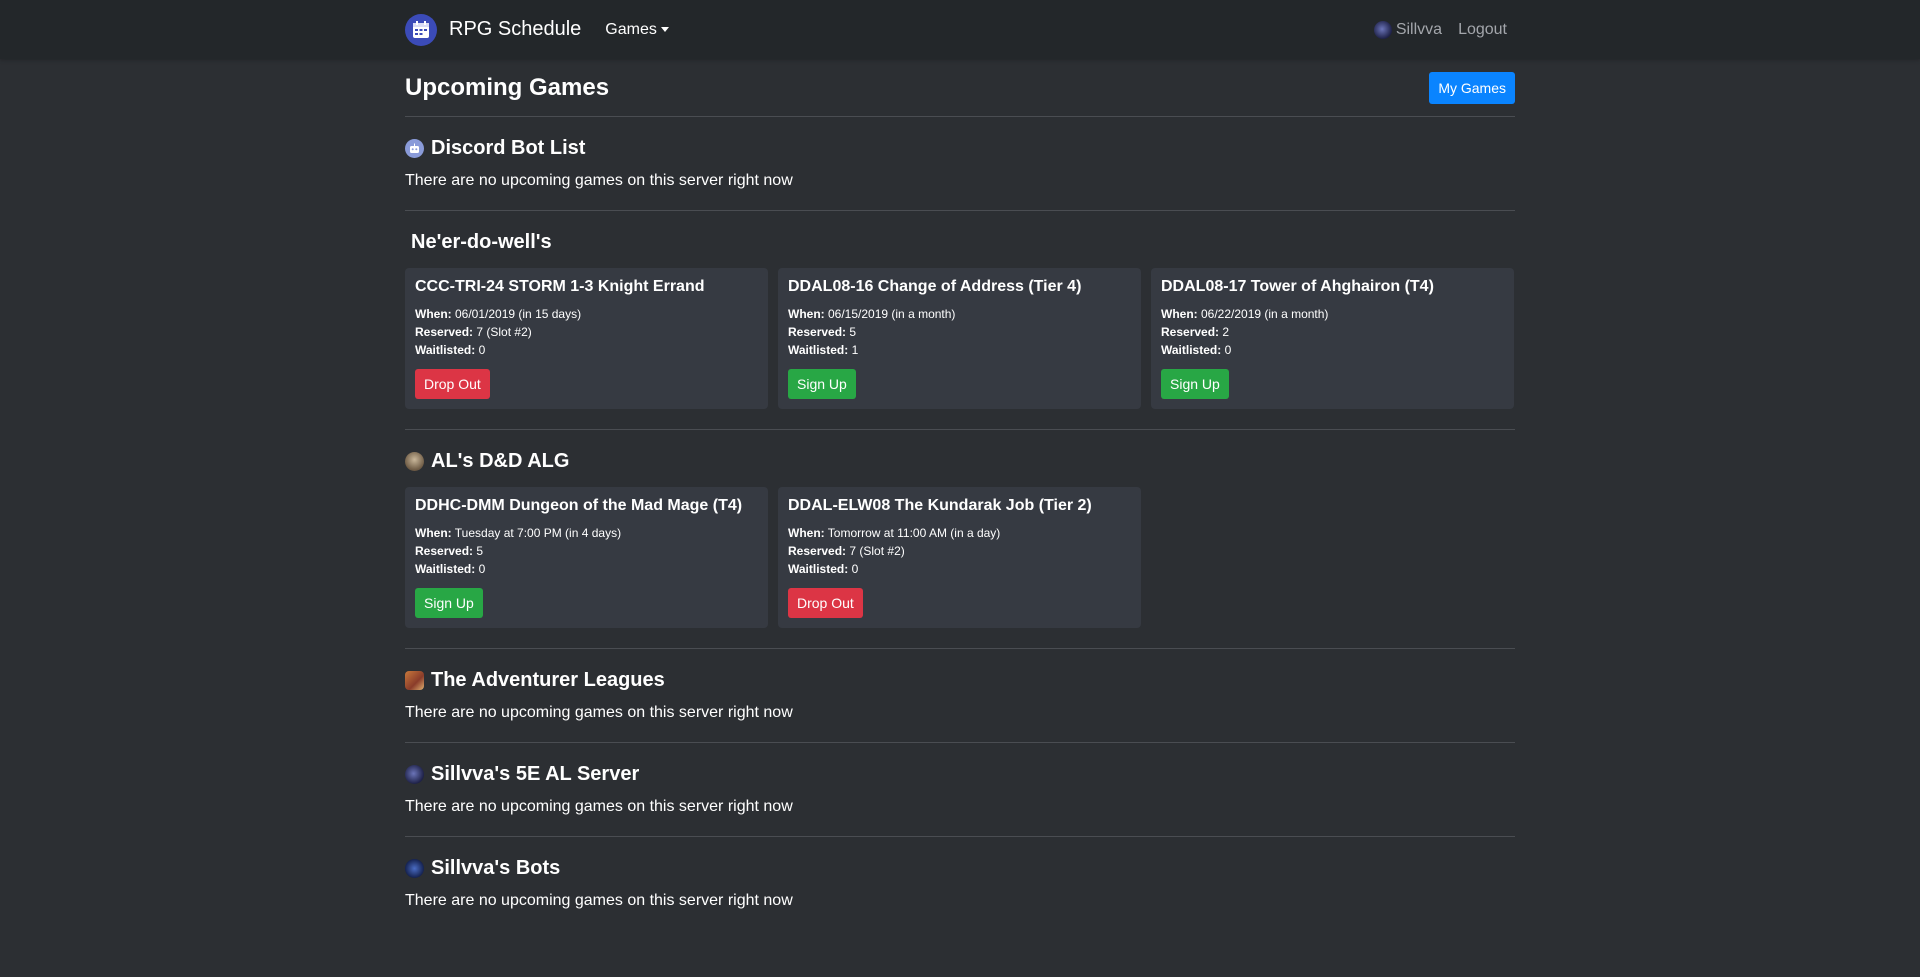 The width and height of the screenshot is (1920, 977). What do you see at coordinates (518, 314) in the screenshot?
I see `when-value: 06/01/2019 (in 15 days)` at bounding box center [518, 314].